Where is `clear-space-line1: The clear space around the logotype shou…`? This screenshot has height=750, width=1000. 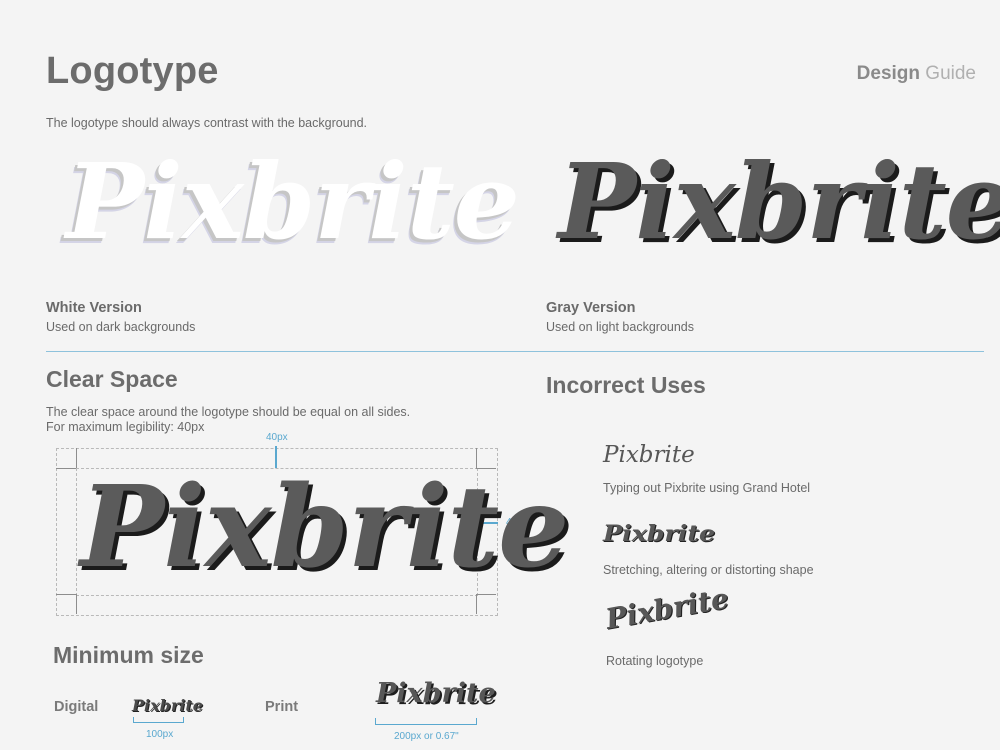 clear-space-line1: The clear space around the logotype shou… is located at coordinates (228, 412).